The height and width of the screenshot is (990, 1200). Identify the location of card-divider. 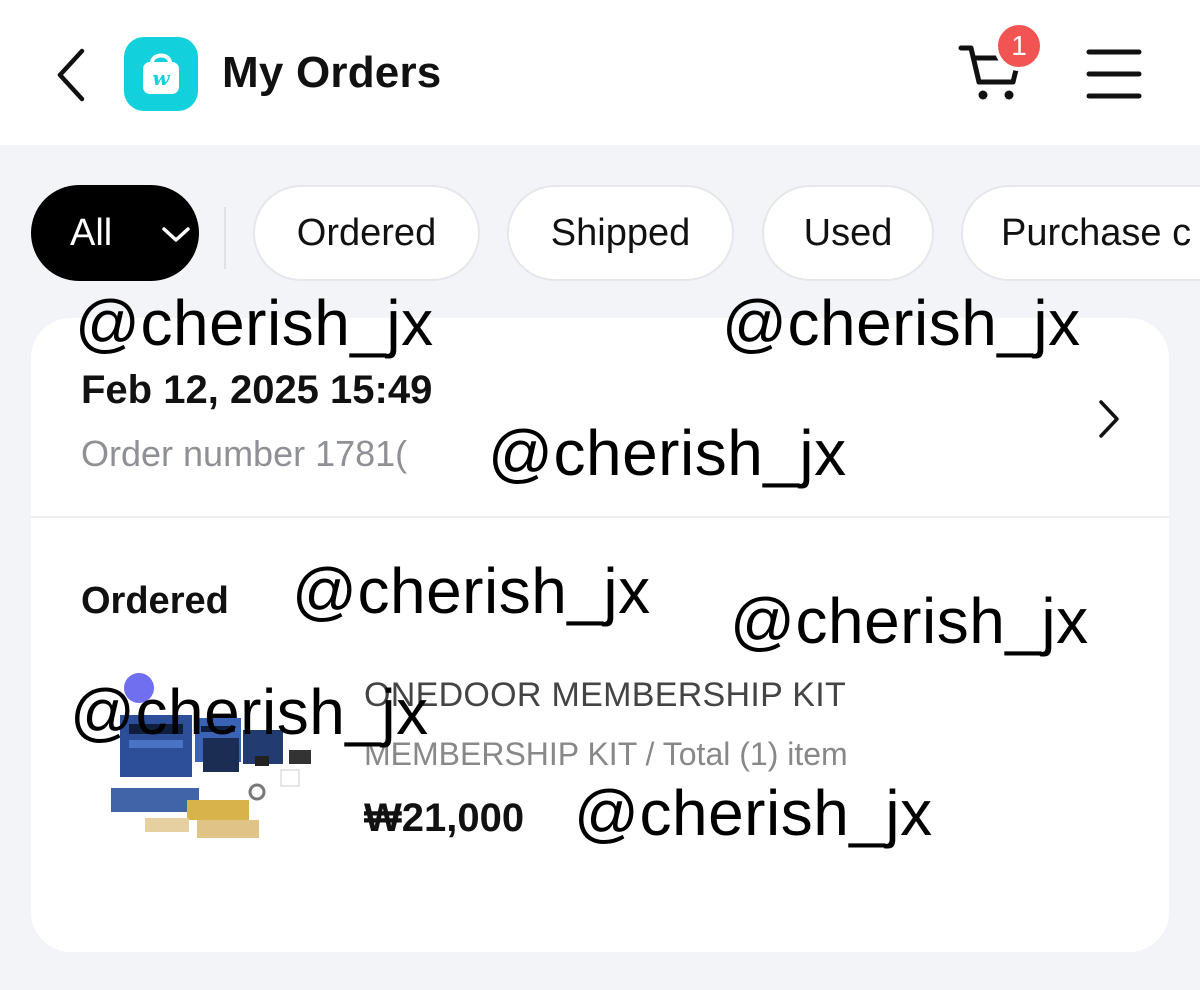
(600, 517).